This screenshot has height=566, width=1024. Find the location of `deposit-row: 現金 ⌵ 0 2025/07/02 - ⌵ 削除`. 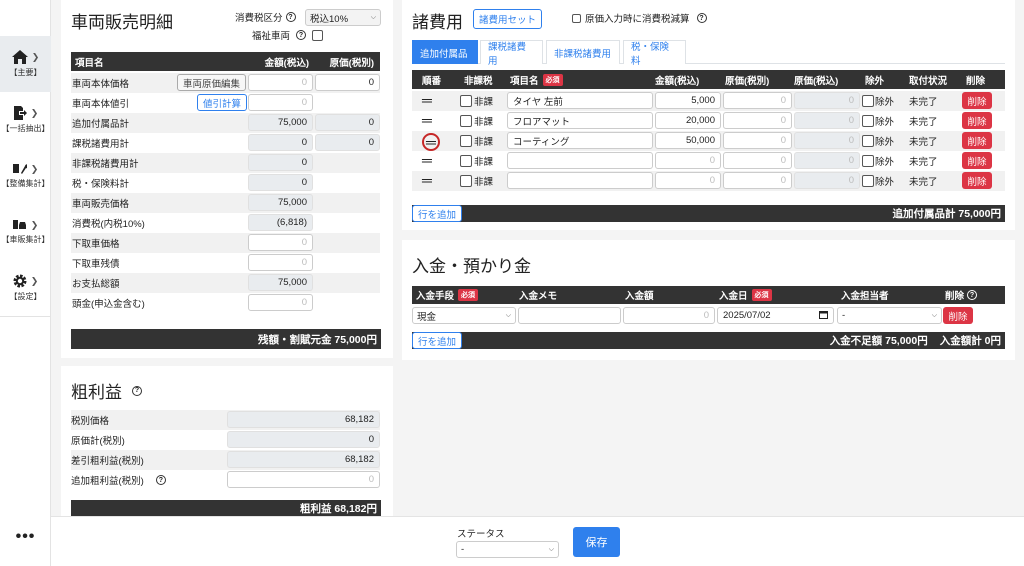

deposit-row: 現金 ⌵ 0 2025/07/02 - ⌵ 削除 is located at coordinates (708, 316).